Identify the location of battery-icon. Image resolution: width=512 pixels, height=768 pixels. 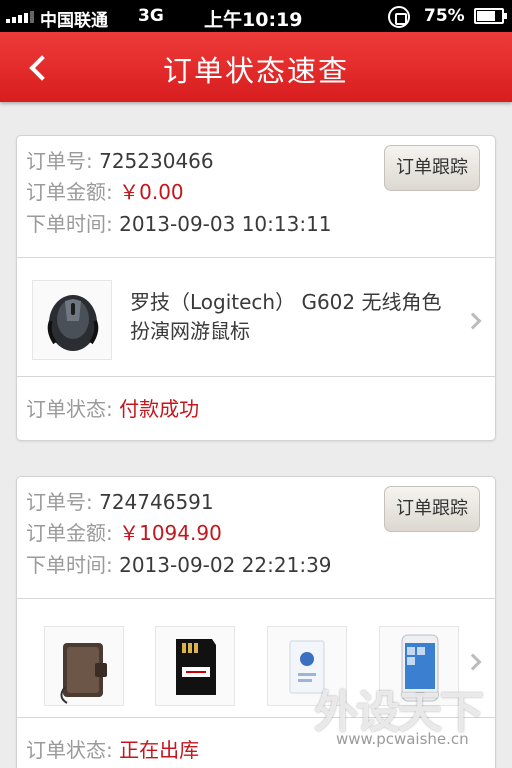
(490, 16).